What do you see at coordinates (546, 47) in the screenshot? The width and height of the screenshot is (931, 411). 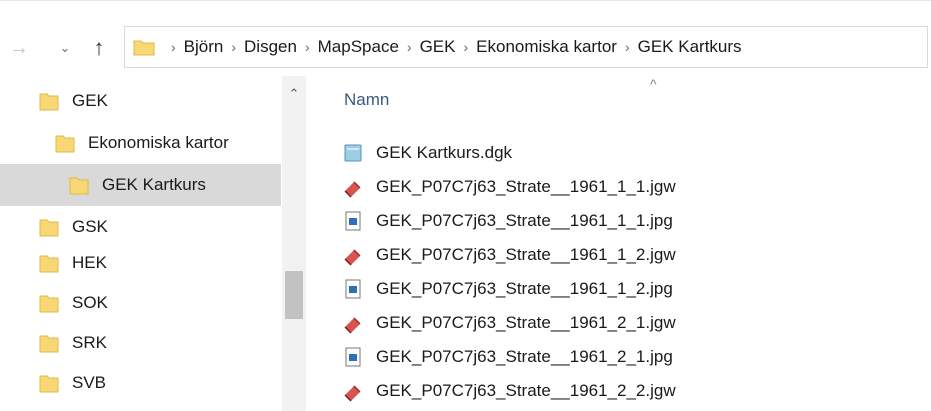 I see `breadcrumb-ekonomiska-kartor: Ekonomiska kartor` at bounding box center [546, 47].